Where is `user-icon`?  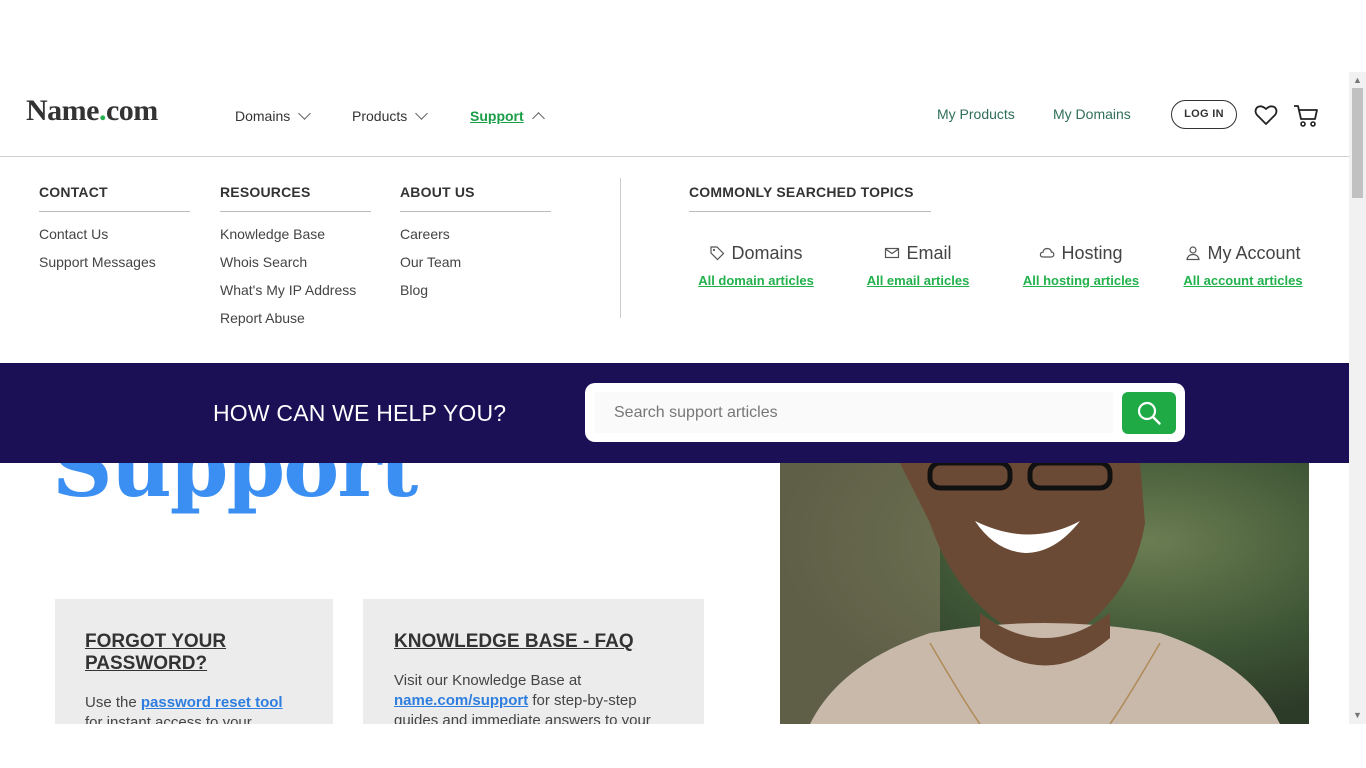 user-icon is located at coordinates (1193, 253).